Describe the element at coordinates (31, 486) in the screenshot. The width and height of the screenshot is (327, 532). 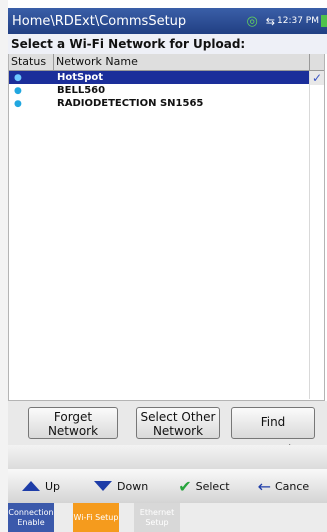
I see `up-arrow-icon` at that location.